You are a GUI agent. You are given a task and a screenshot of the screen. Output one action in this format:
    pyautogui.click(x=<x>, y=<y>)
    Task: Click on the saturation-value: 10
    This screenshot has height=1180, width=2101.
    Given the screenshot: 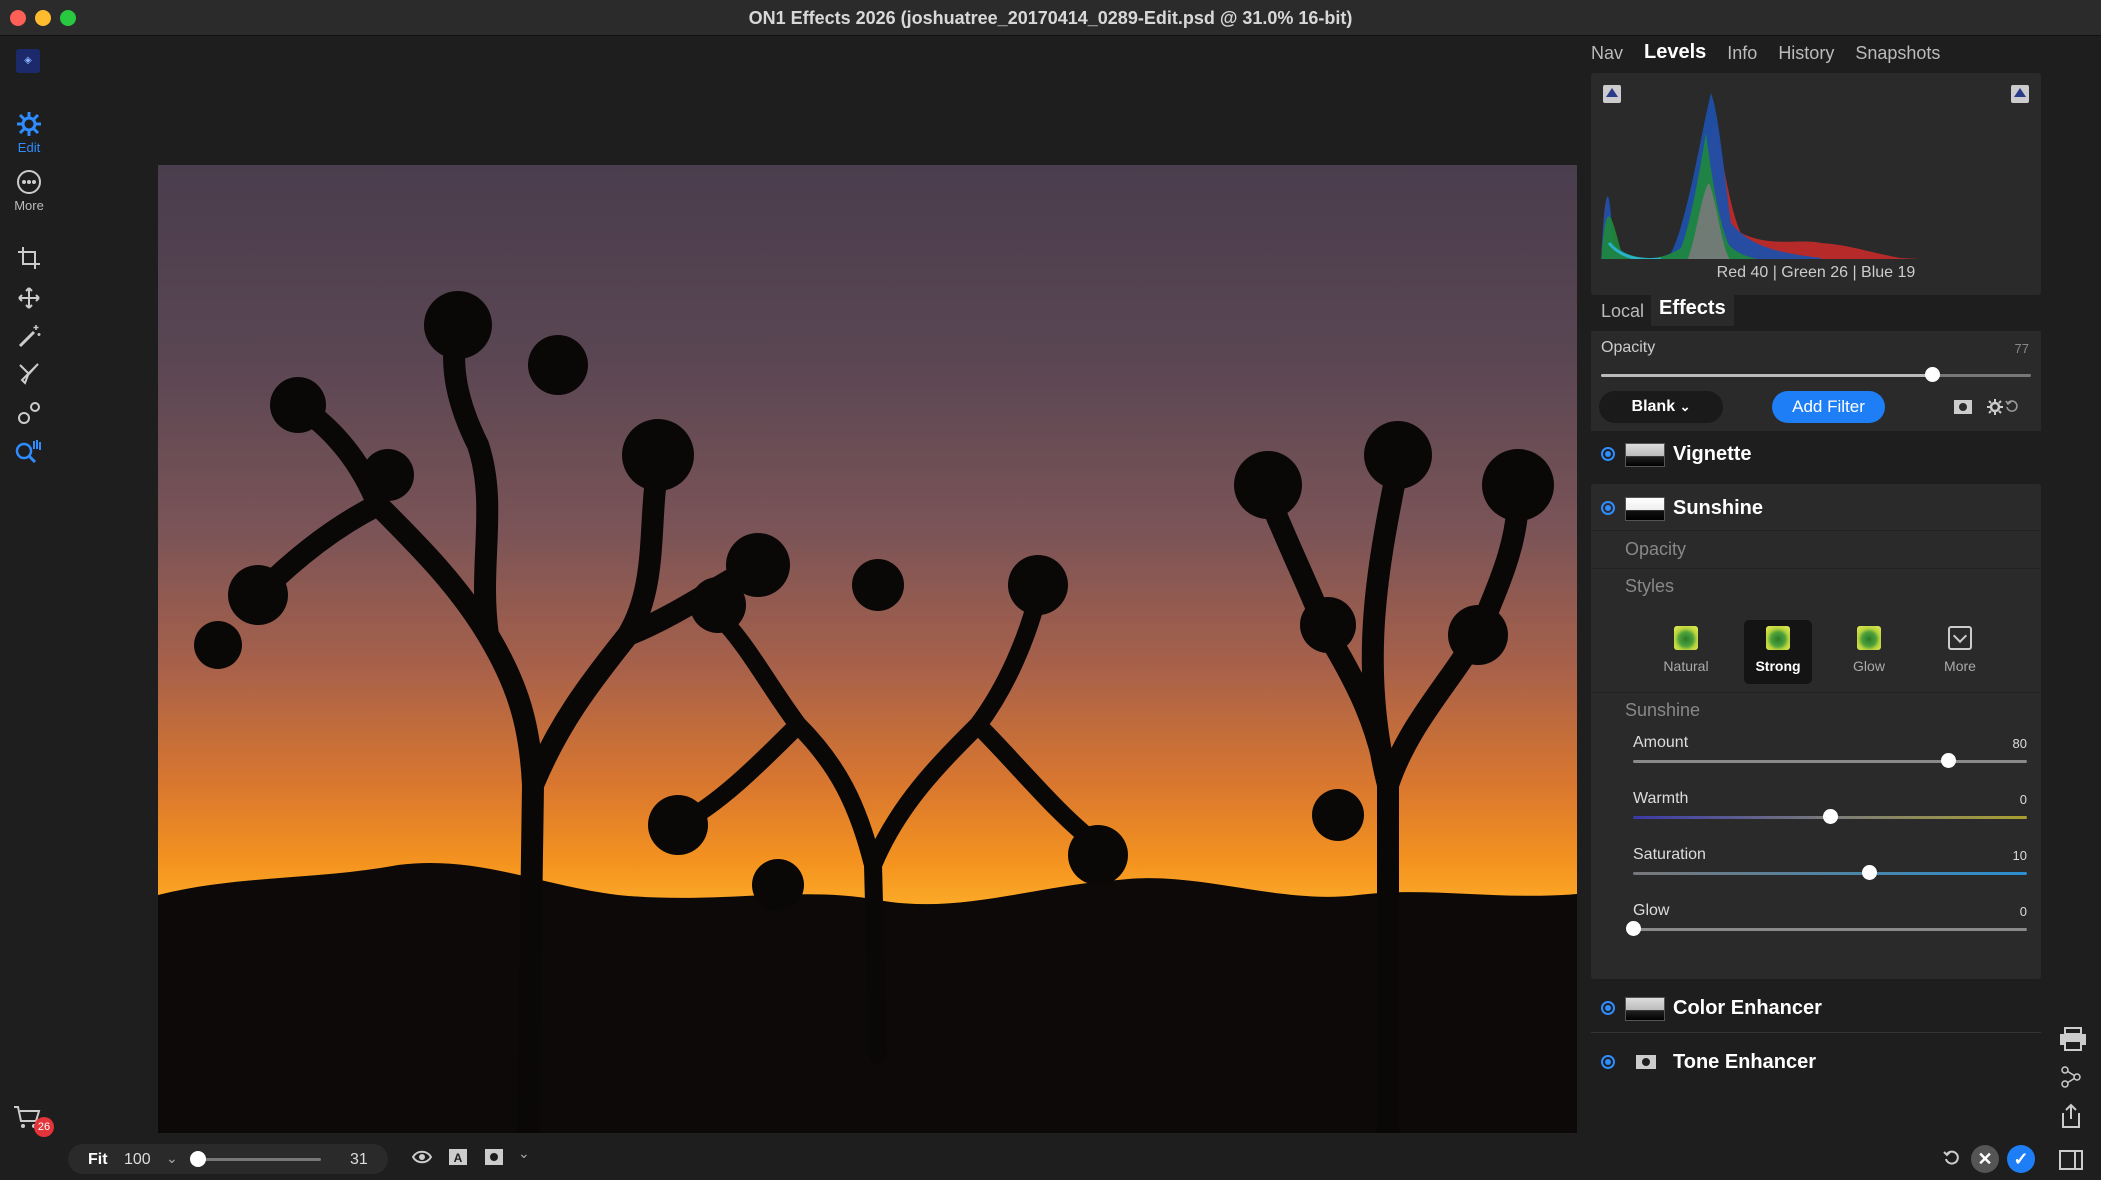 What is the action you would take?
    pyautogui.click(x=2020, y=855)
    